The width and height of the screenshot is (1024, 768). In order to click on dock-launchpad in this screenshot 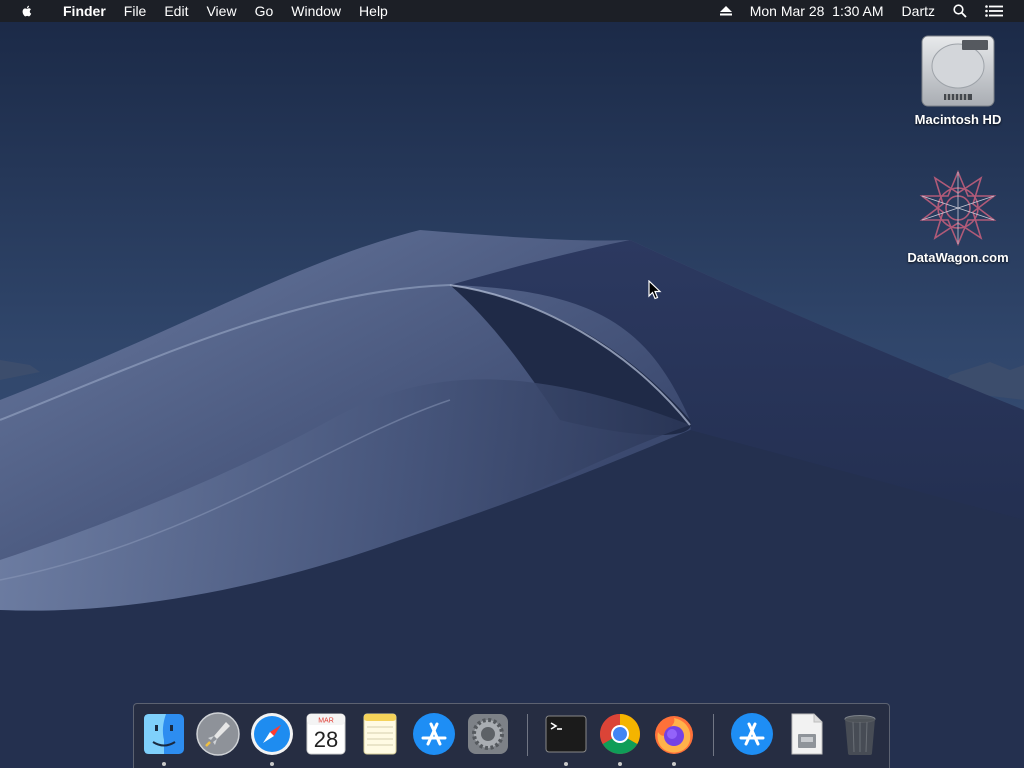, I will do `click(218, 734)`.